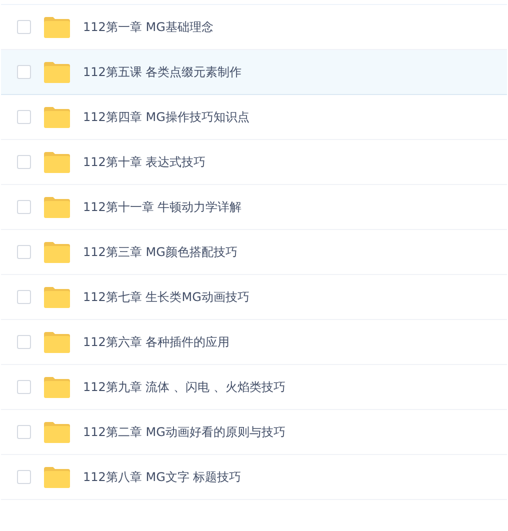  Describe the element at coordinates (166, 297) in the screenshot. I see `file-name: 112第七章 生长类MG动画技巧` at that location.